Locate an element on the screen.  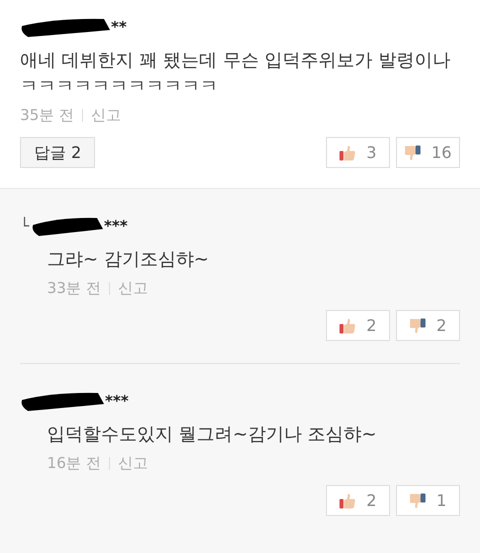
comment-text: 애네 데뷔한지 꽤 됐는데 무슨 입덕주위보가 발령이나 ㅋㅋㅋㅋㅋㅋㅋㅋㅋㅋㅋ is located at coordinates (236, 74).